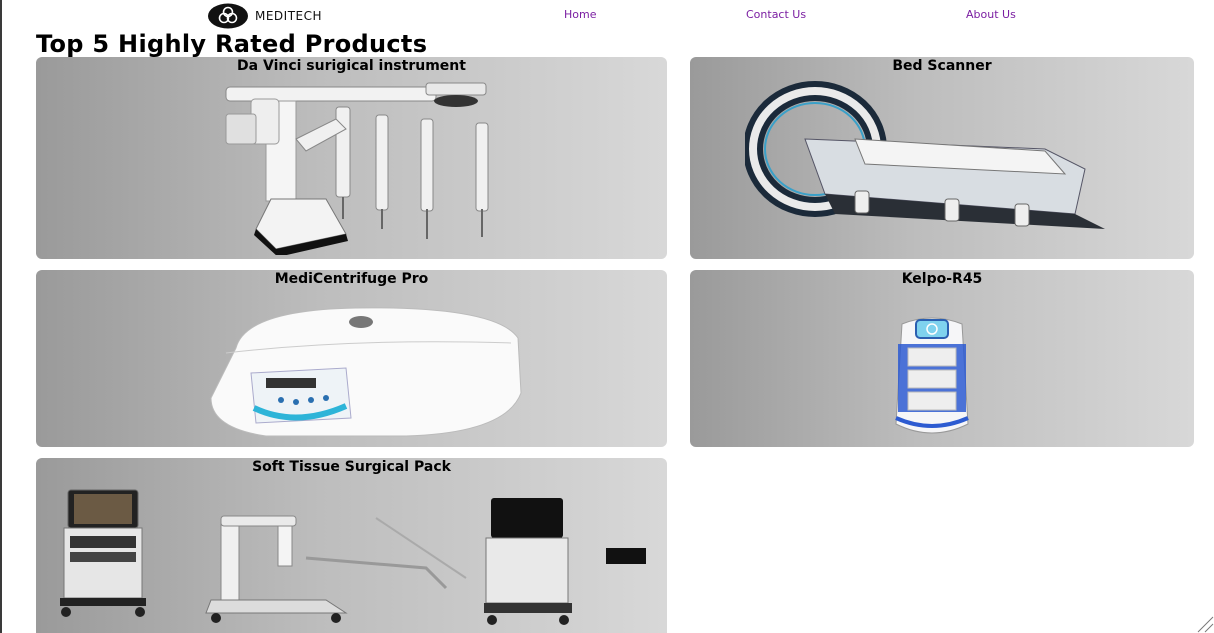 Image resolution: width=1214 pixels, height=633 pixels. Describe the element at coordinates (228, 16) in the screenshot. I see `logo-icon` at that location.